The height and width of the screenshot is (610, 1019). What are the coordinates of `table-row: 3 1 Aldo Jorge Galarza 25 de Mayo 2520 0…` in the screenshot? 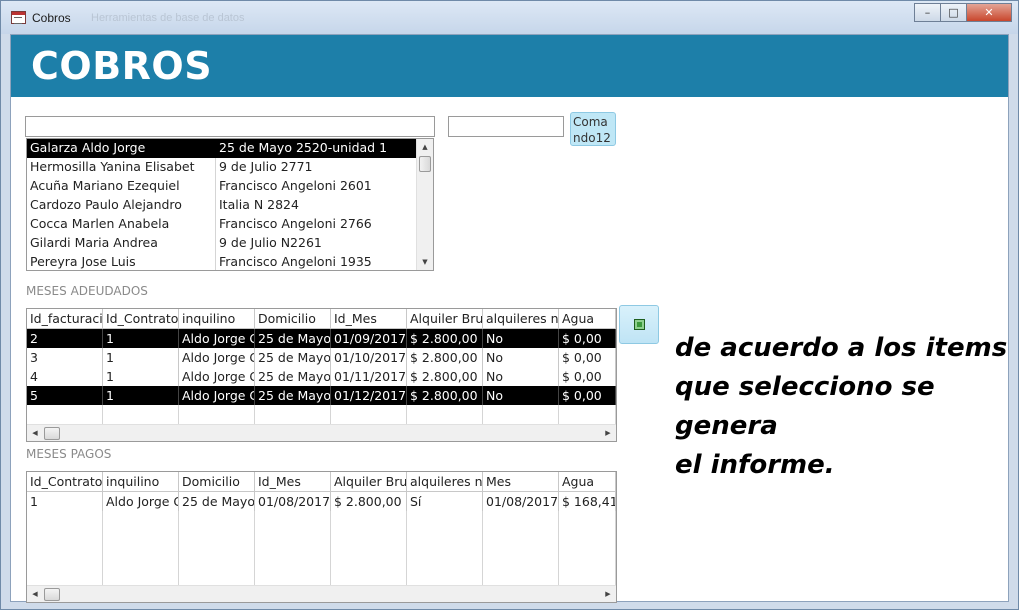 It's located at (321, 357).